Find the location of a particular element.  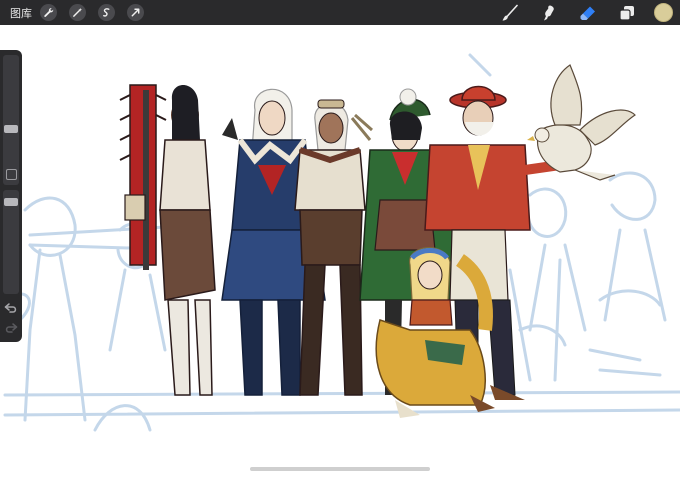

eraser-icon is located at coordinates (588, 13).